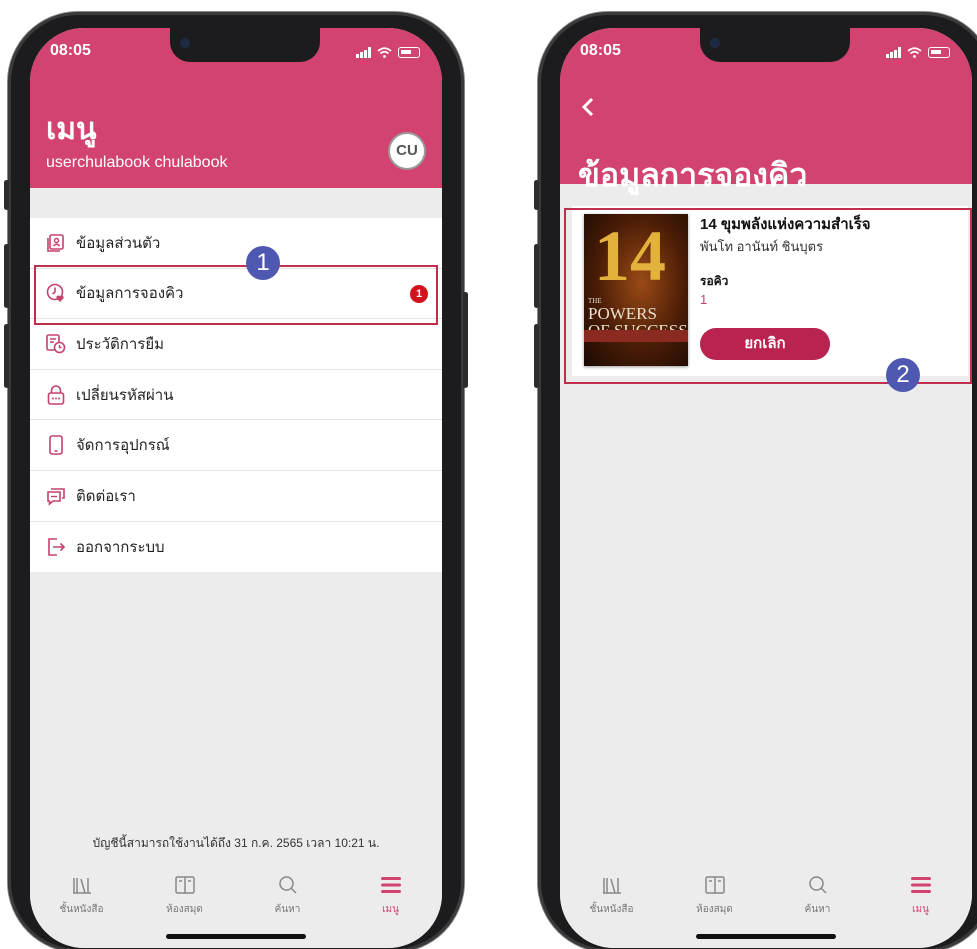 This screenshot has width=977, height=949. I want to click on page-title: เมนู, so click(71, 129).